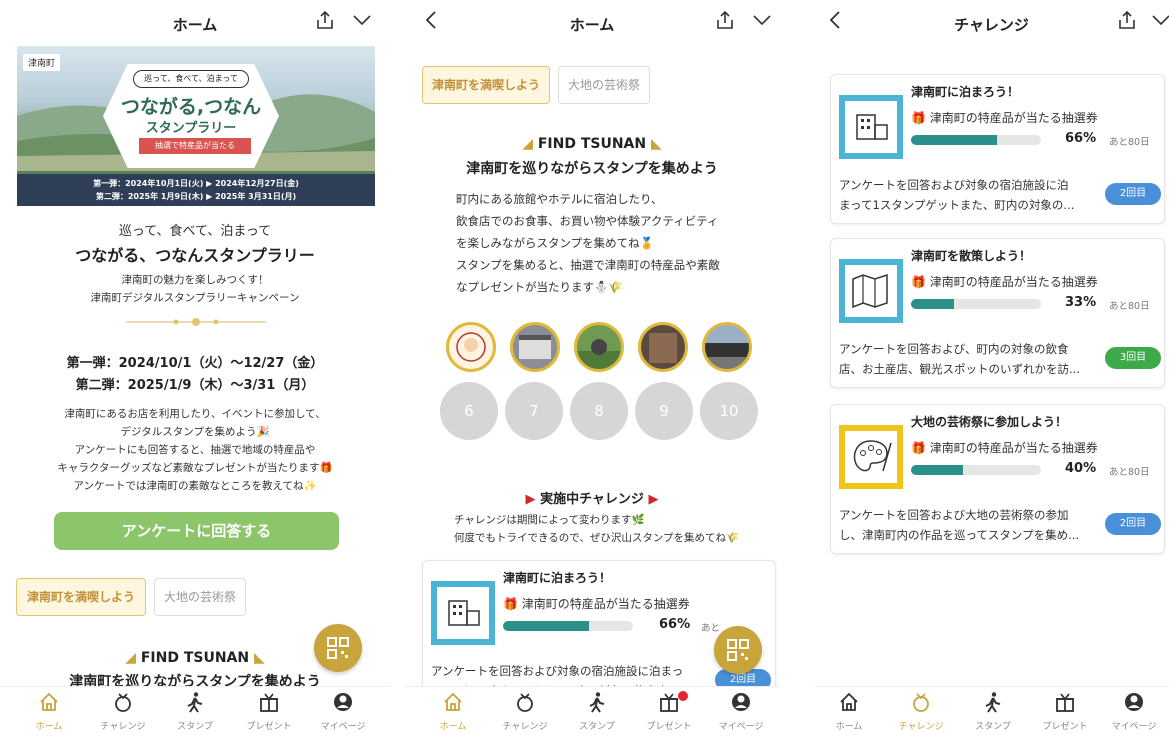 The image size is (1169, 738). I want to click on find-subtitle: 津南町を巡りながらスタンプを集めよう, so click(592, 169).